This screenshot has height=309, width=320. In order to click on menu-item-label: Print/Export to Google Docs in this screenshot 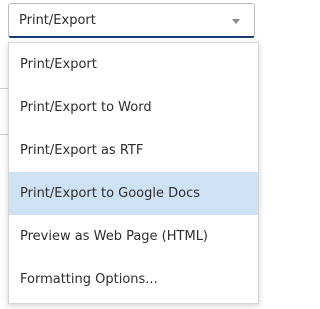, I will do `click(110, 193)`.